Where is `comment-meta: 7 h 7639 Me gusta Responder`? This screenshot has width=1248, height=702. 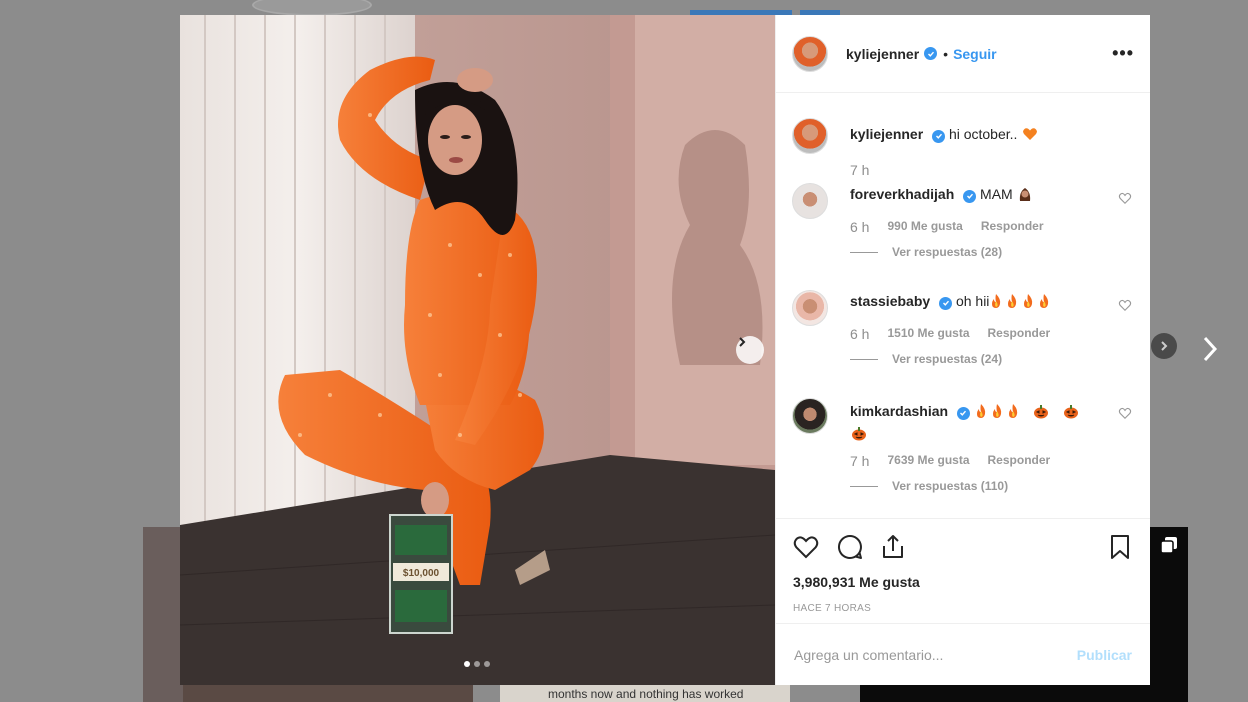
comment-meta: 7 h 7639 Me gusta Responder is located at coordinates (950, 461).